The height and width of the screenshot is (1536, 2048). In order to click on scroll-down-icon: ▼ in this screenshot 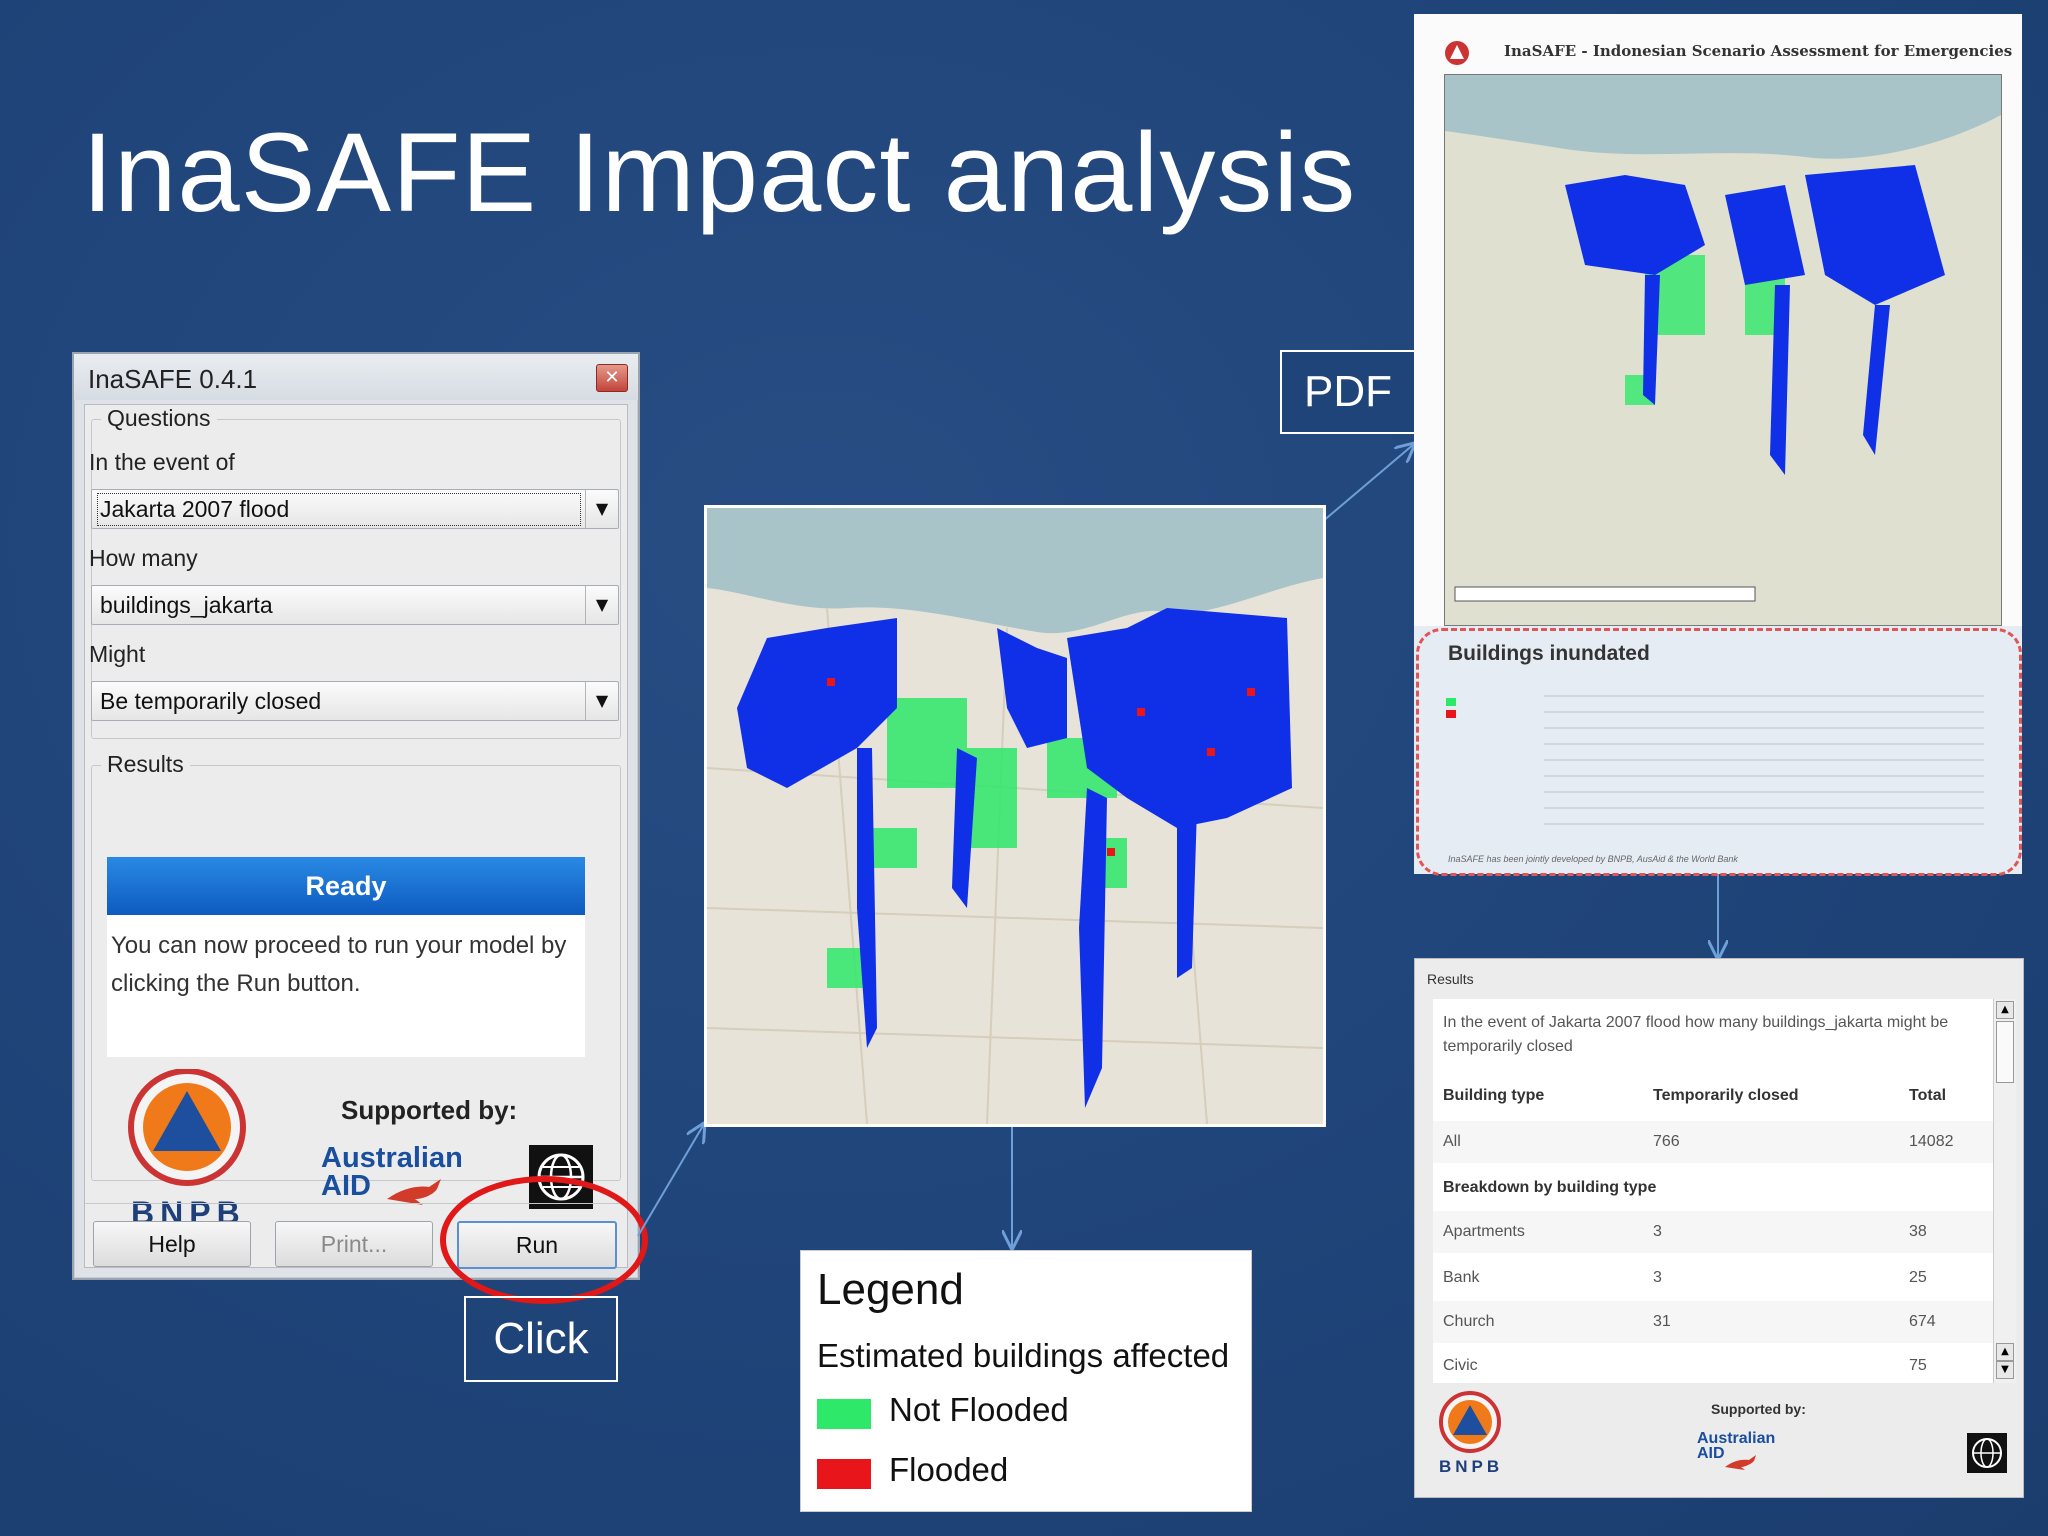, I will do `click(2005, 1370)`.